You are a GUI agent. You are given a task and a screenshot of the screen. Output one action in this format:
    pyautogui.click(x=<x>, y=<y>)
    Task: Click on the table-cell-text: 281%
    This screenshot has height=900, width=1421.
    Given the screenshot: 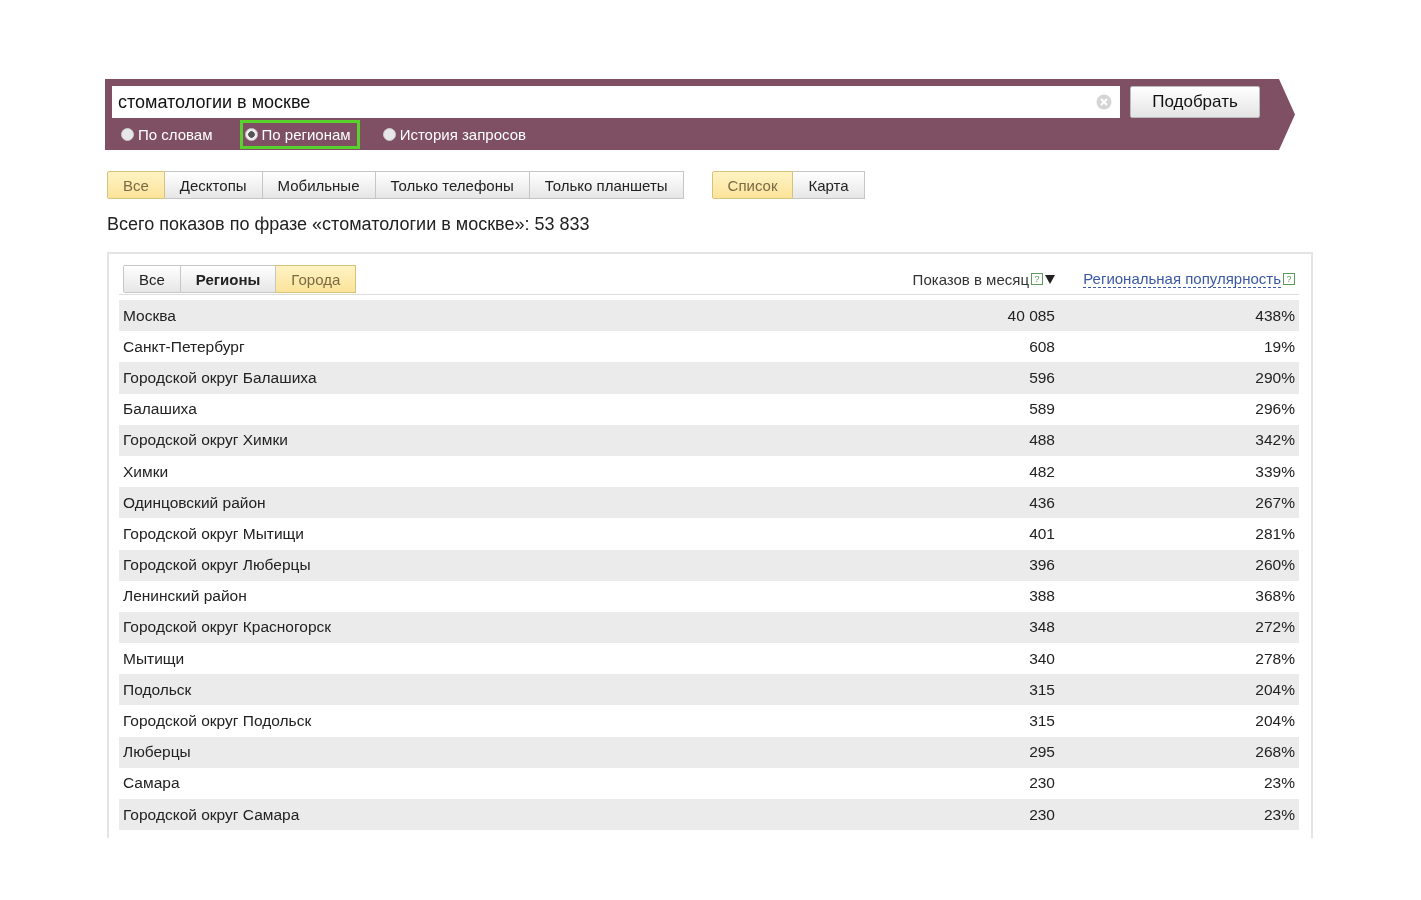 What is the action you would take?
    pyautogui.click(x=1274, y=533)
    